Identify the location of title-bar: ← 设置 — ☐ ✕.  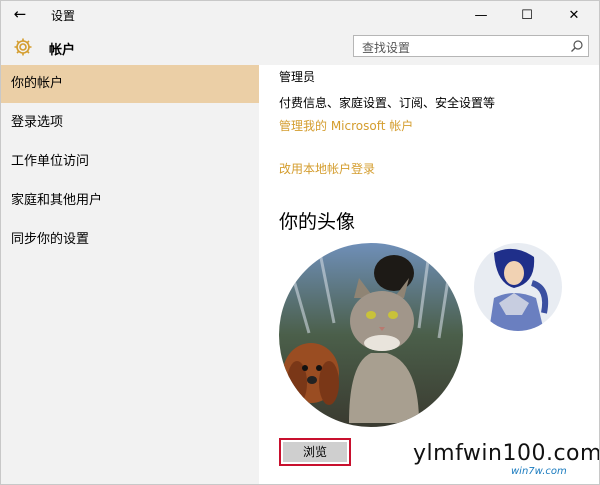
(300, 15).